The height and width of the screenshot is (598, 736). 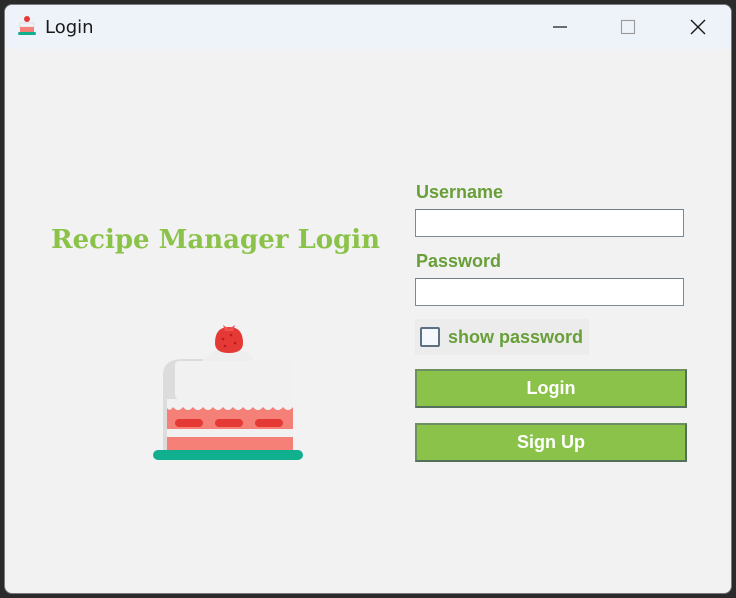 I want to click on maximize-button, so click(x=628, y=27).